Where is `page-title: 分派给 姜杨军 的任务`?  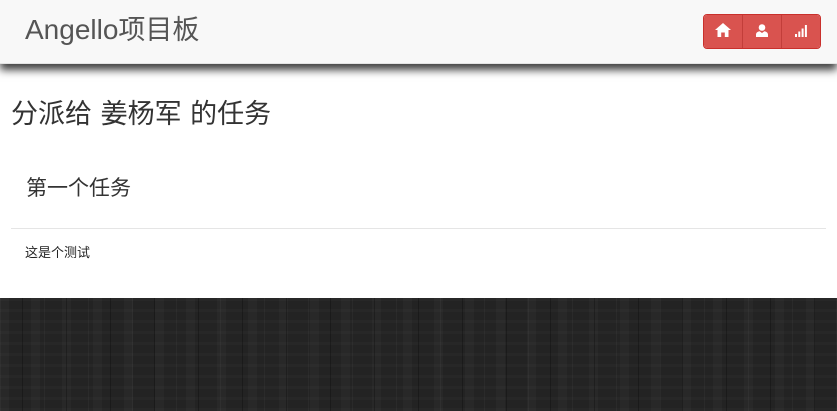
page-title: 分派给 姜杨军 的任务 is located at coordinates (141, 114).